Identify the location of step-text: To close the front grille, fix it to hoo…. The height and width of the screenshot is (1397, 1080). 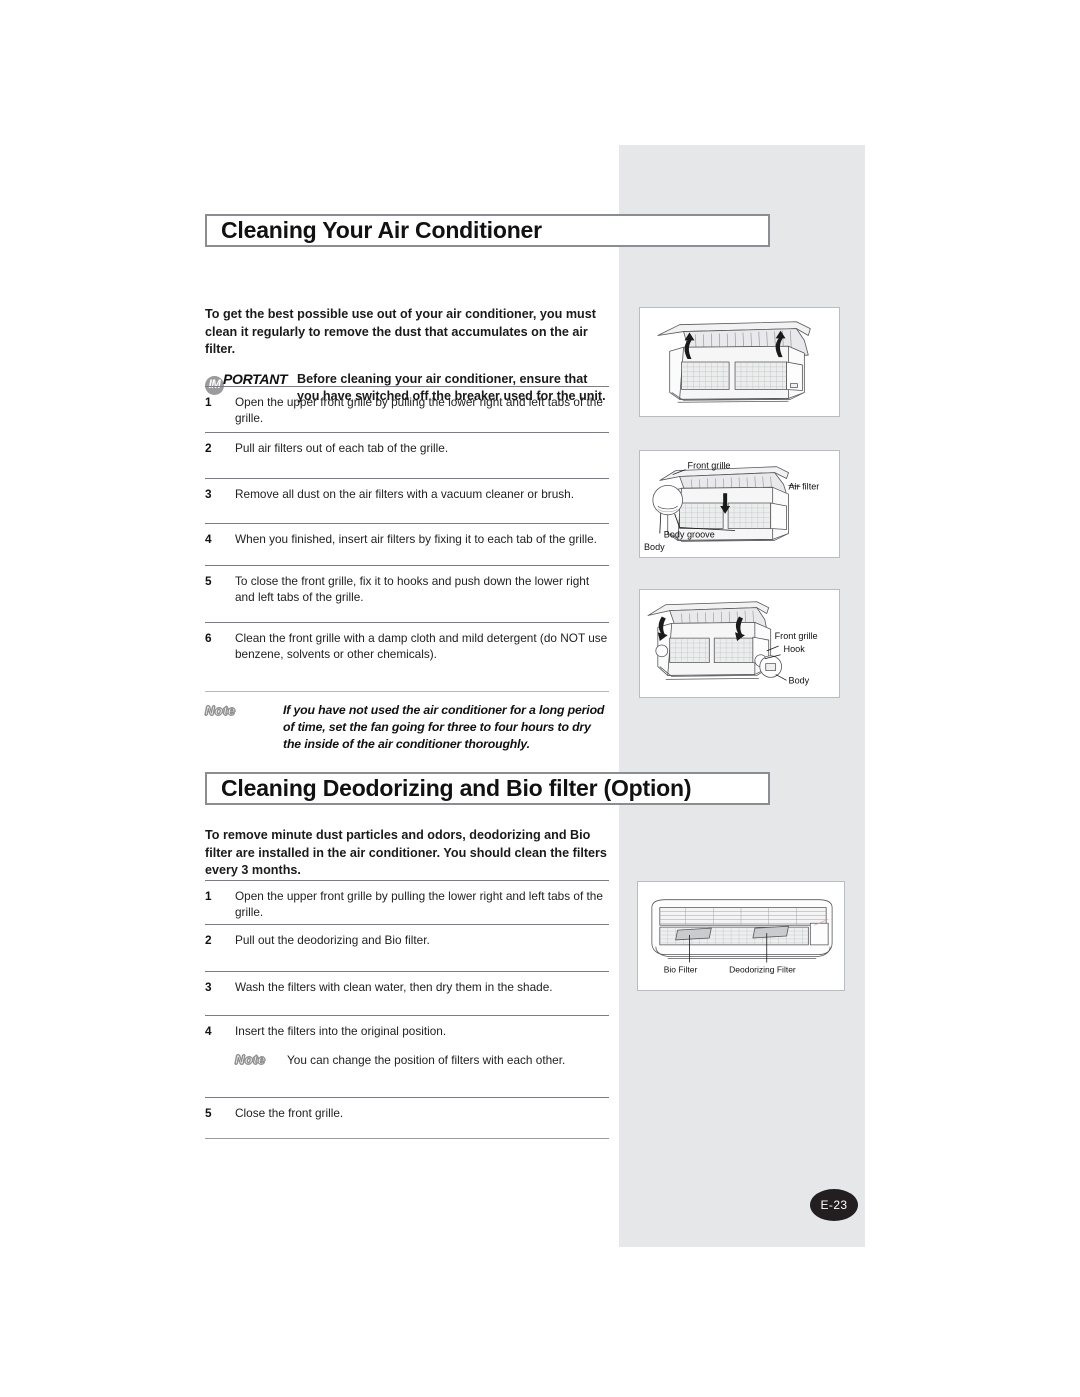
(412, 589).